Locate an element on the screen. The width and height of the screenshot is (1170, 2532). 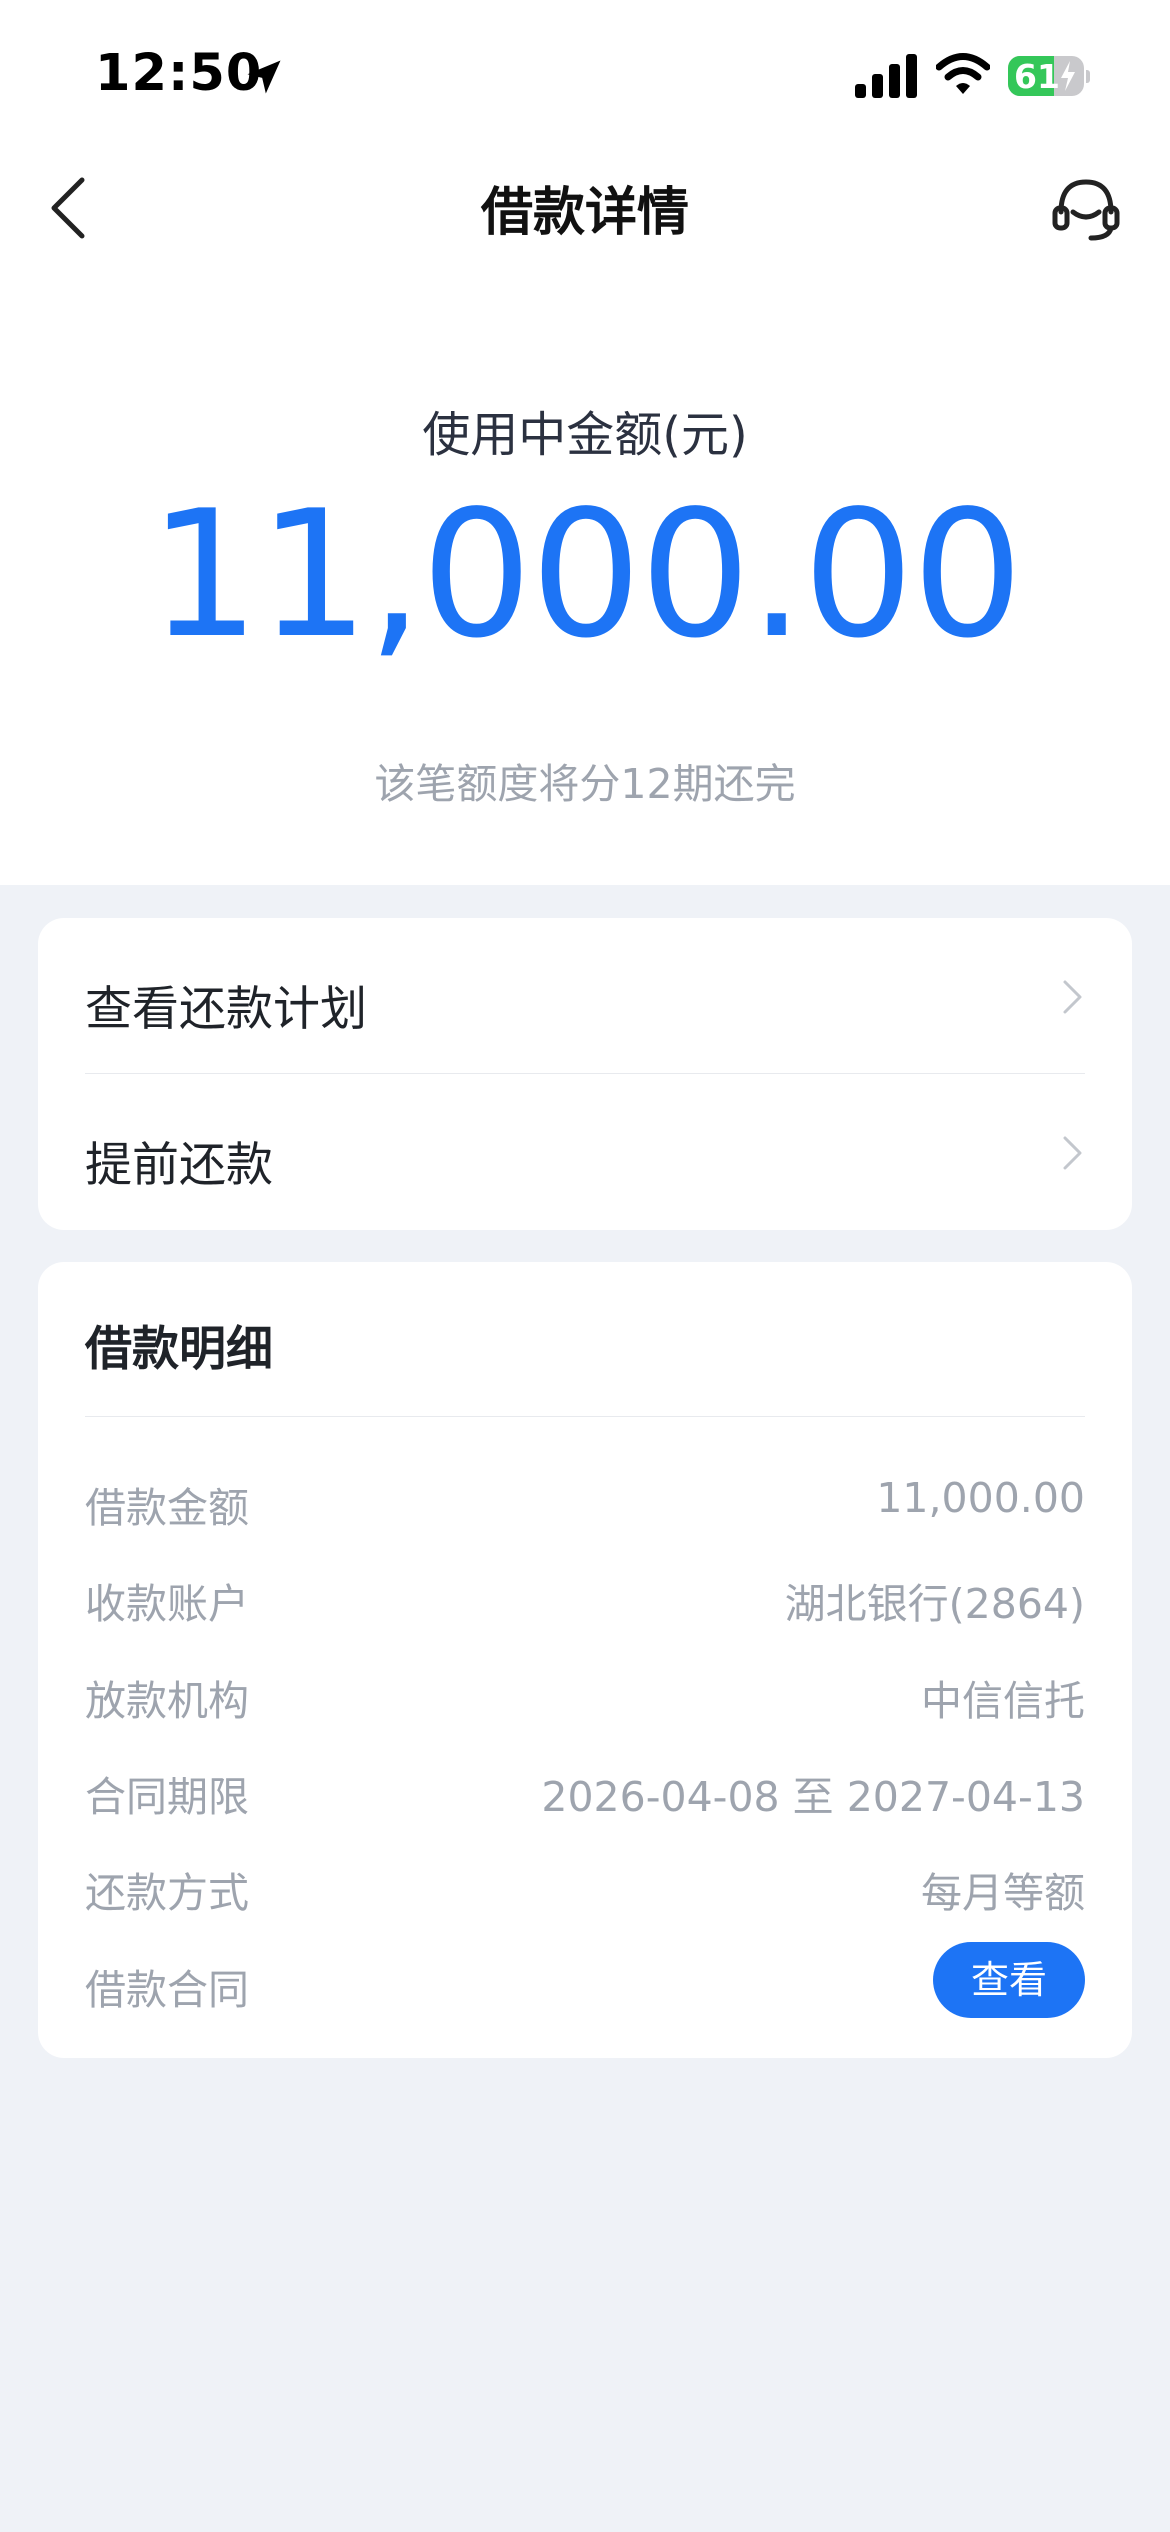
detail-row-loan-amount: 借款金额 11,000.00 is located at coordinates (585, 1504).